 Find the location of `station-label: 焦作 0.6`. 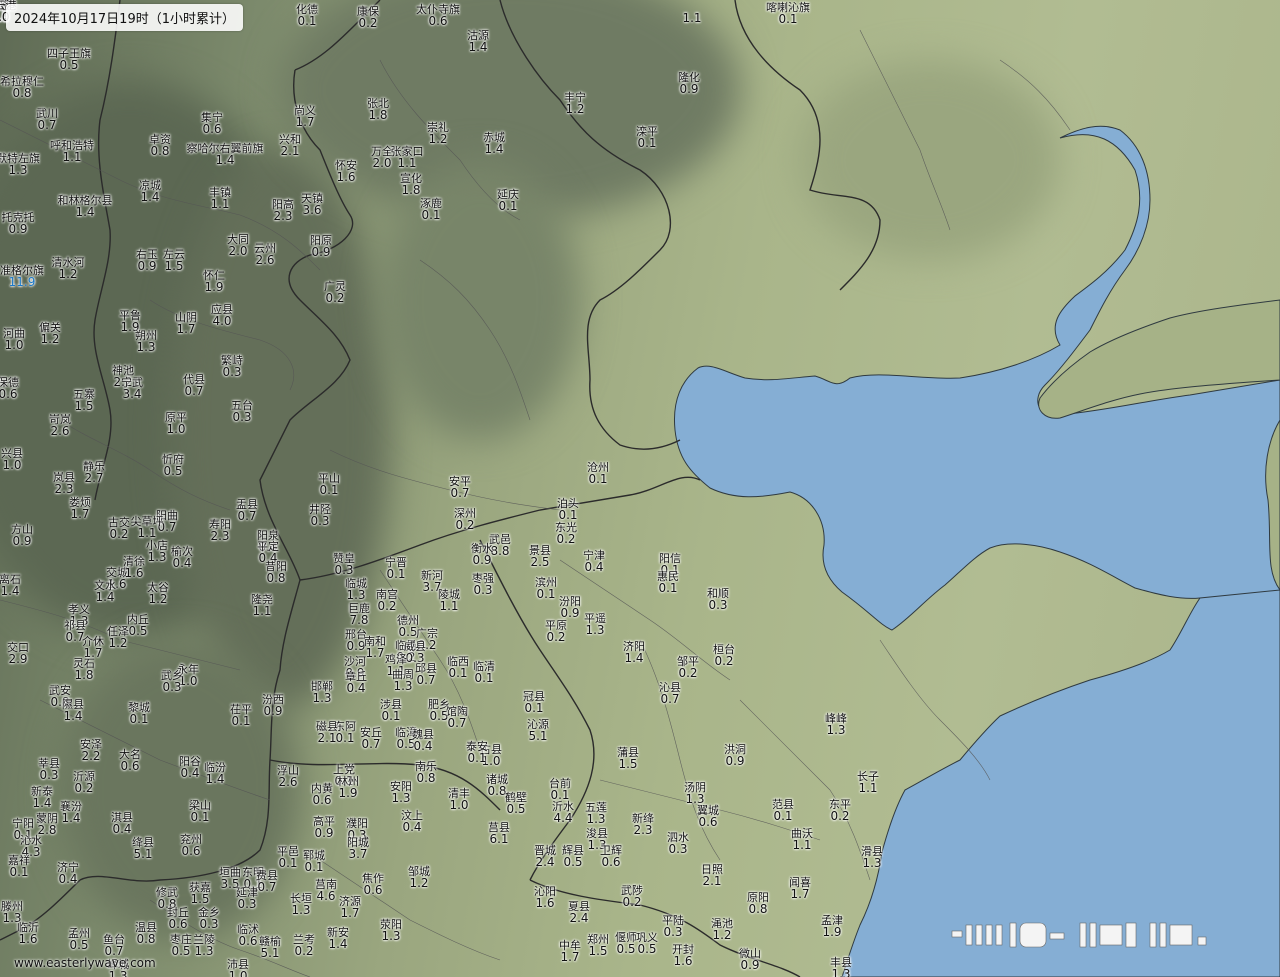

station-label: 焦作 0.6 is located at coordinates (373, 885).